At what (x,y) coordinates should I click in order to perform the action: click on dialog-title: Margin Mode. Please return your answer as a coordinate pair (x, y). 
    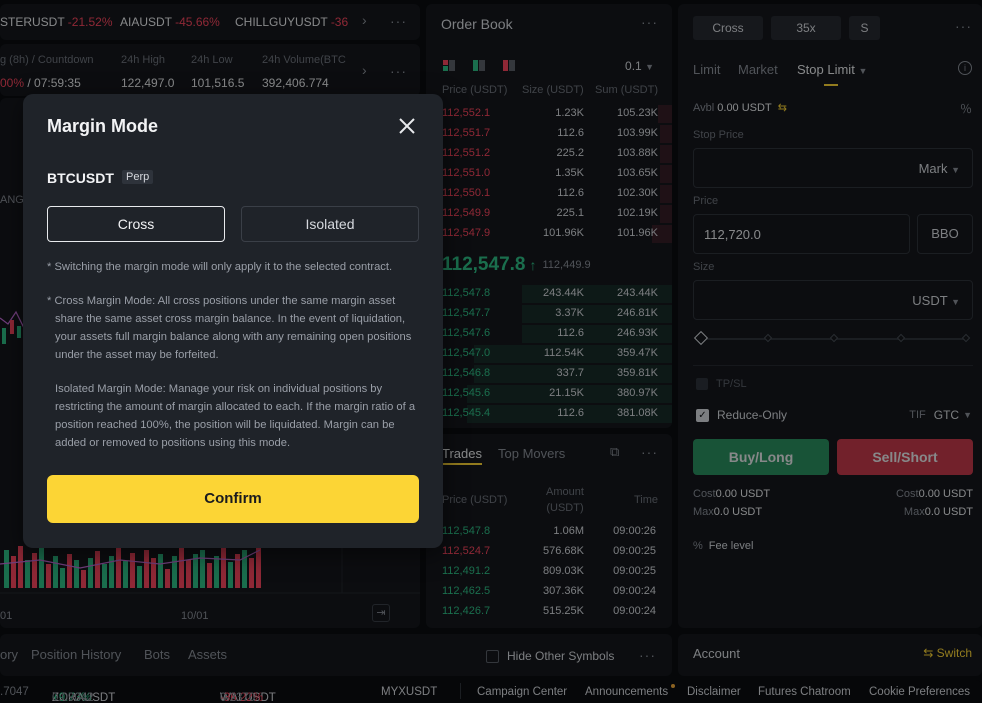
    Looking at the image, I should click on (102, 126).